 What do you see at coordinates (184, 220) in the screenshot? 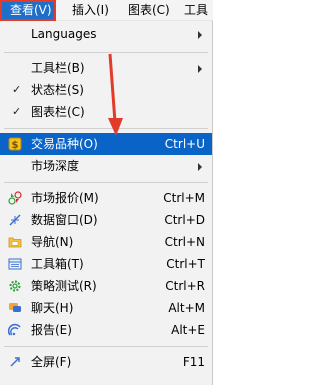
I see `shortcut-text: Ctrl+D` at bounding box center [184, 220].